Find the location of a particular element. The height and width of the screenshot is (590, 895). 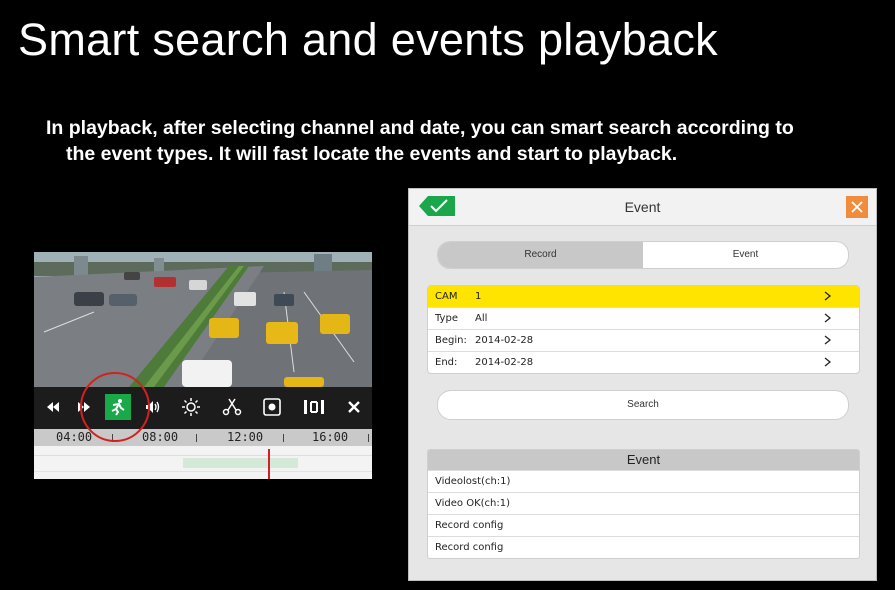

cam-field: CAM 1 is located at coordinates (643, 297).